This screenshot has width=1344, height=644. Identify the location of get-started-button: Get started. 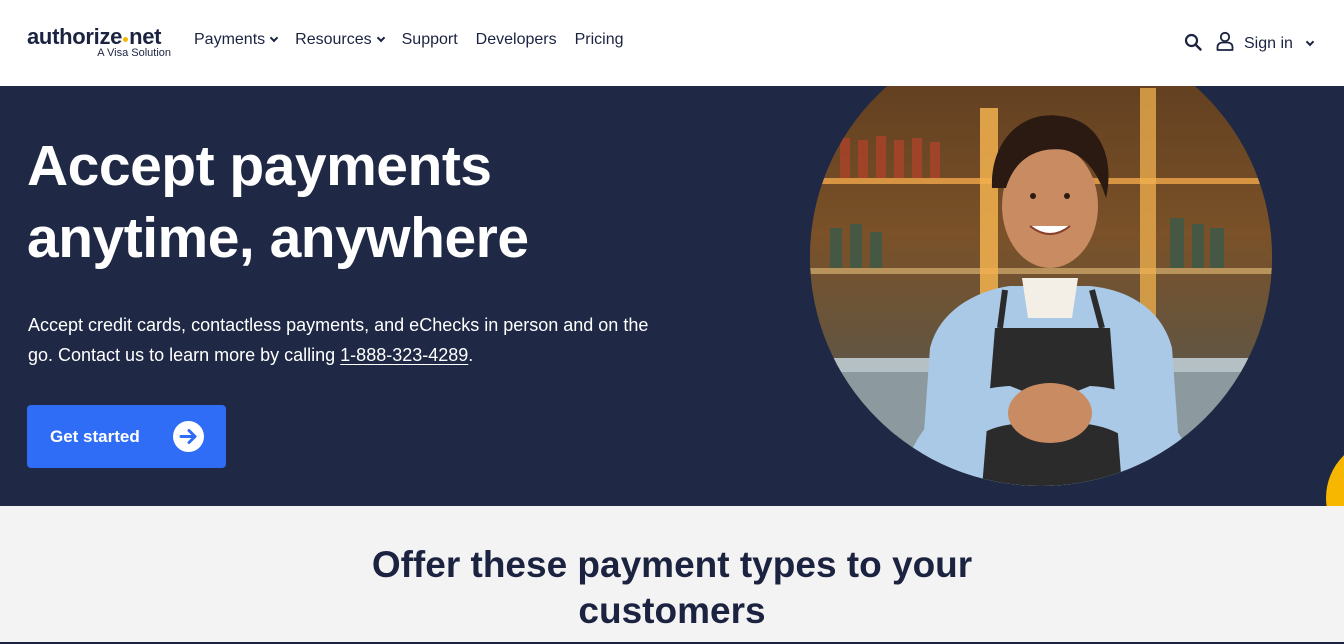
(126, 436).